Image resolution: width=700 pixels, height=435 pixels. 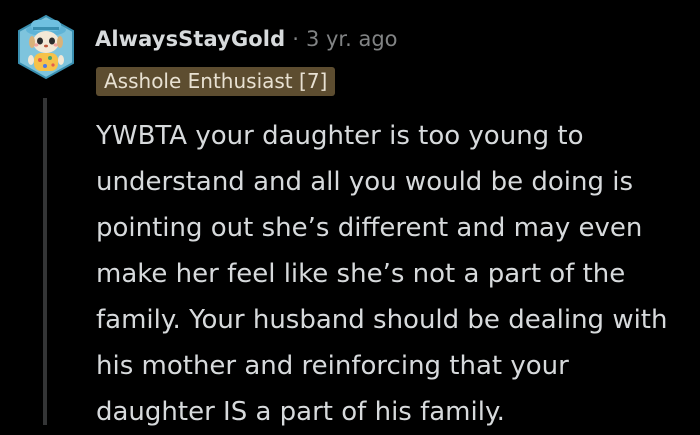 What do you see at coordinates (351, 39) in the screenshot?
I see `timestamp: 3 yr. ago` at bounding box center [351, 39].